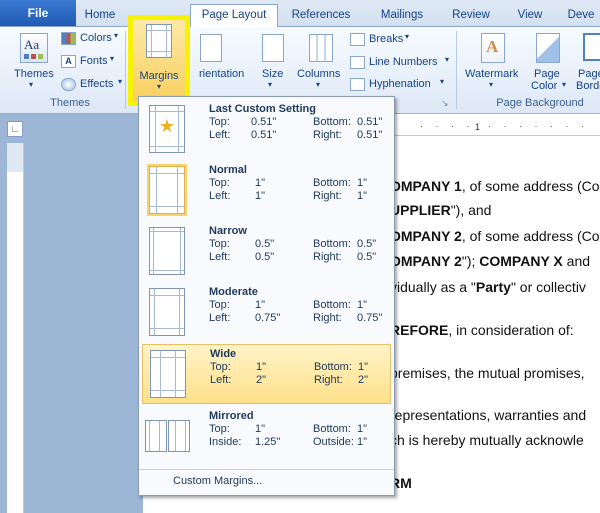 The height and width of the screenshot is (513, 600). I want to click on normal-thumbnail, so click(167, 190).